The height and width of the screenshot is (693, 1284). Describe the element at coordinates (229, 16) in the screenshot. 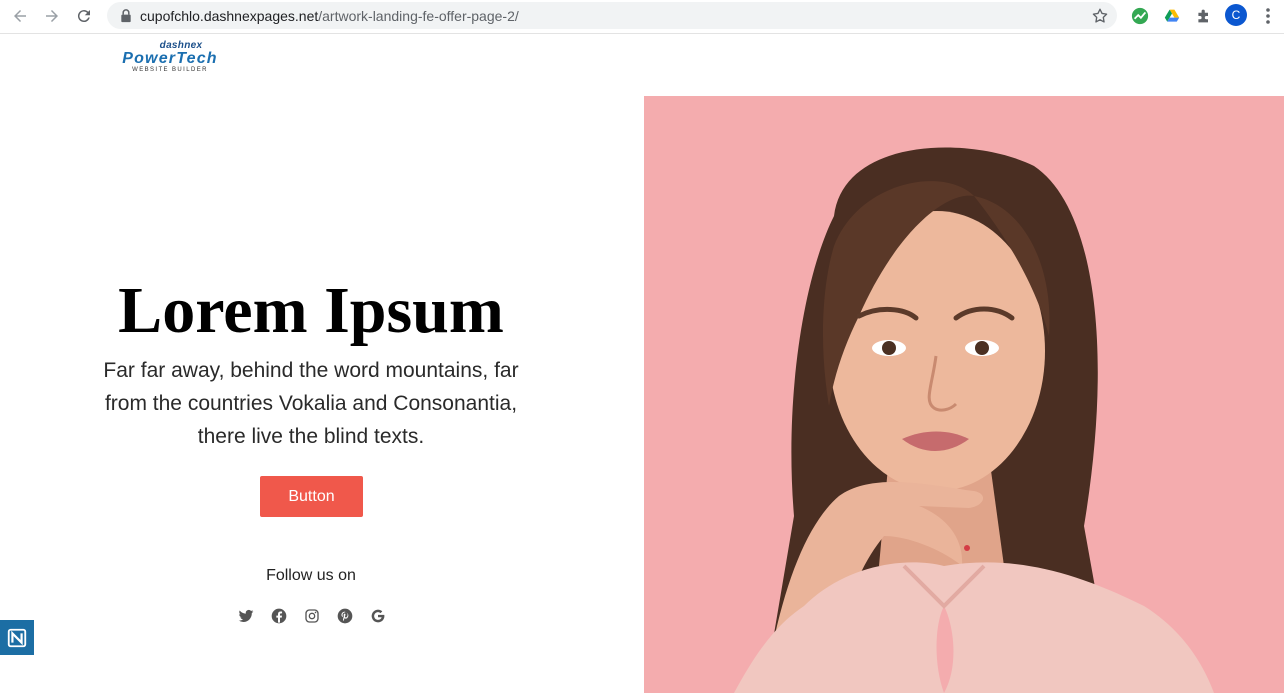

I see `url-host: cupofchlo.dashnexpages.net` at that location.